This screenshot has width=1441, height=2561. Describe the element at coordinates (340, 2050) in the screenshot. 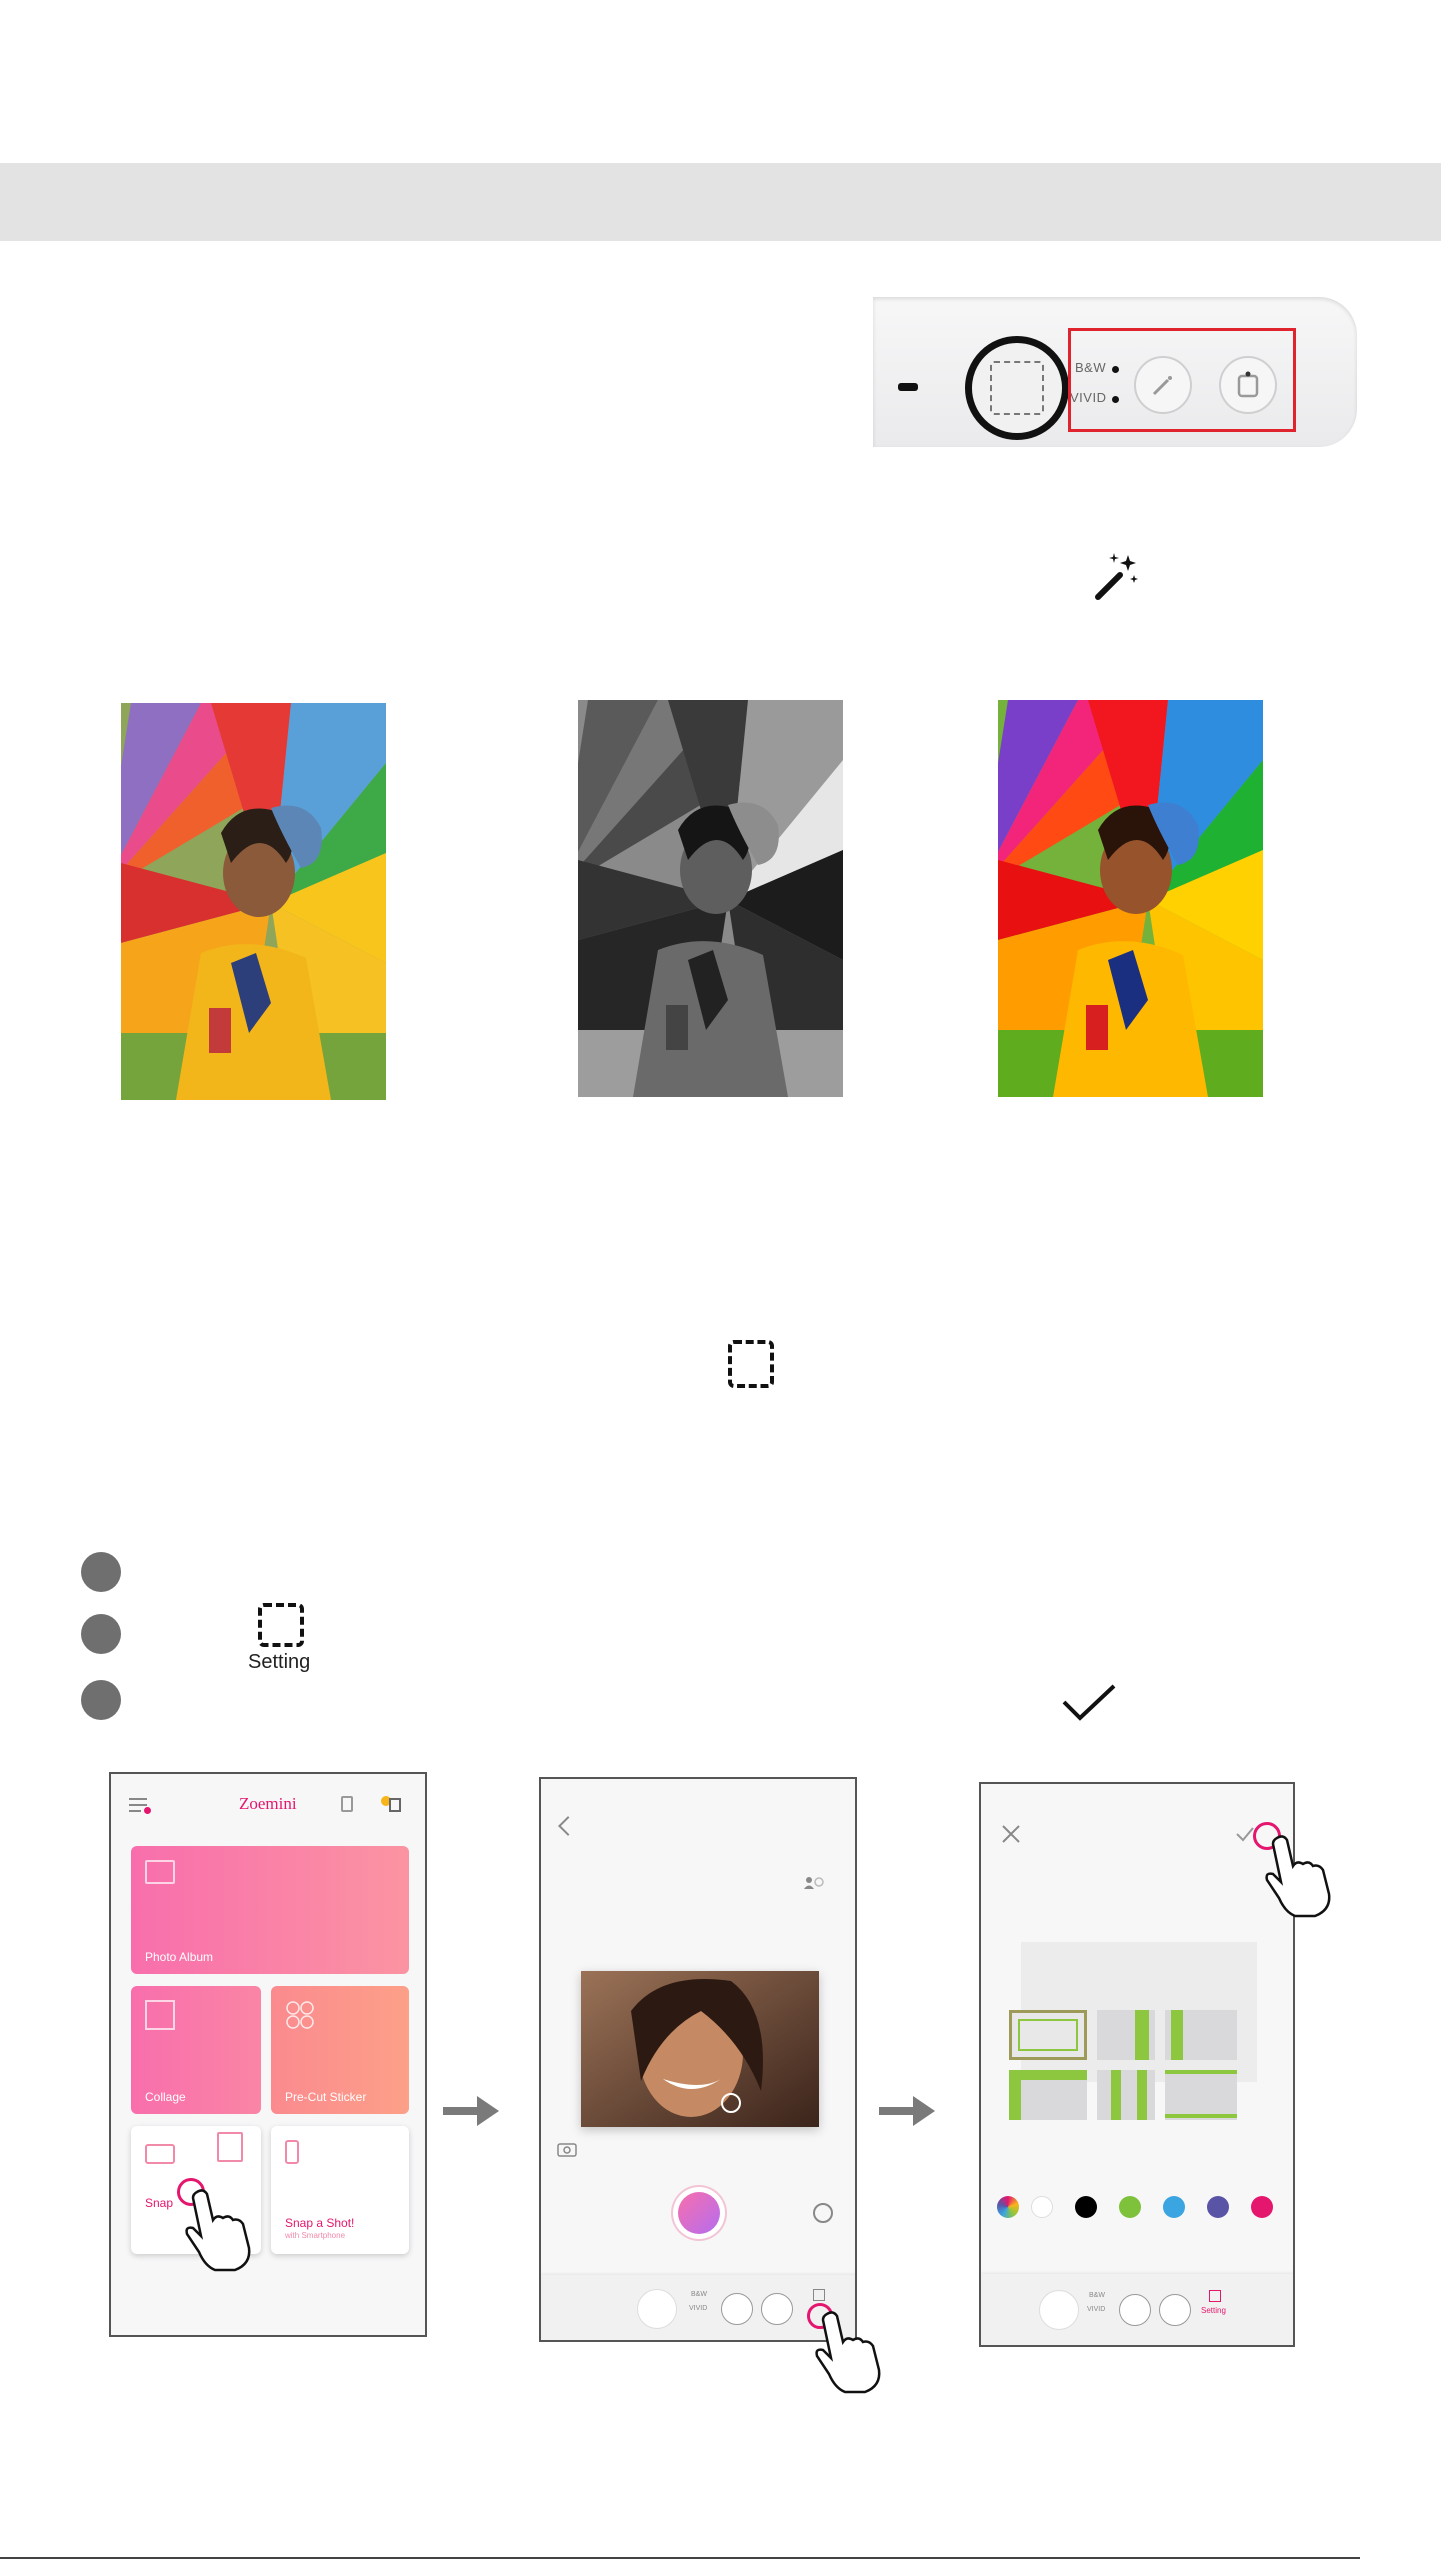

I see `precut-sticker-tile: Pre-Cut Sticker` at that location.